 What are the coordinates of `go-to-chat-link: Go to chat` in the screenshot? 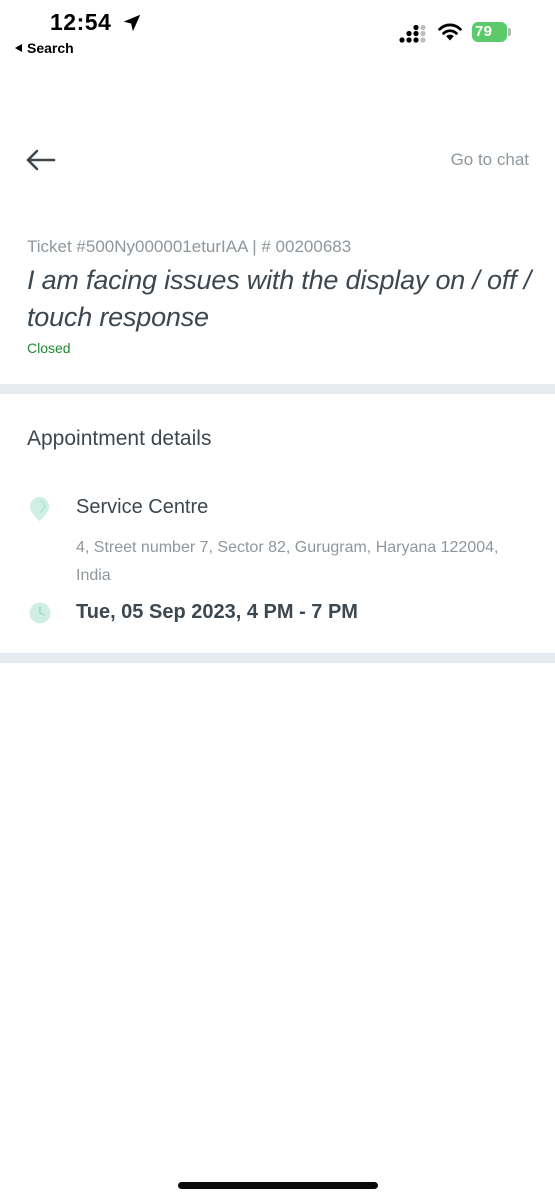 It's located at (490, 160).